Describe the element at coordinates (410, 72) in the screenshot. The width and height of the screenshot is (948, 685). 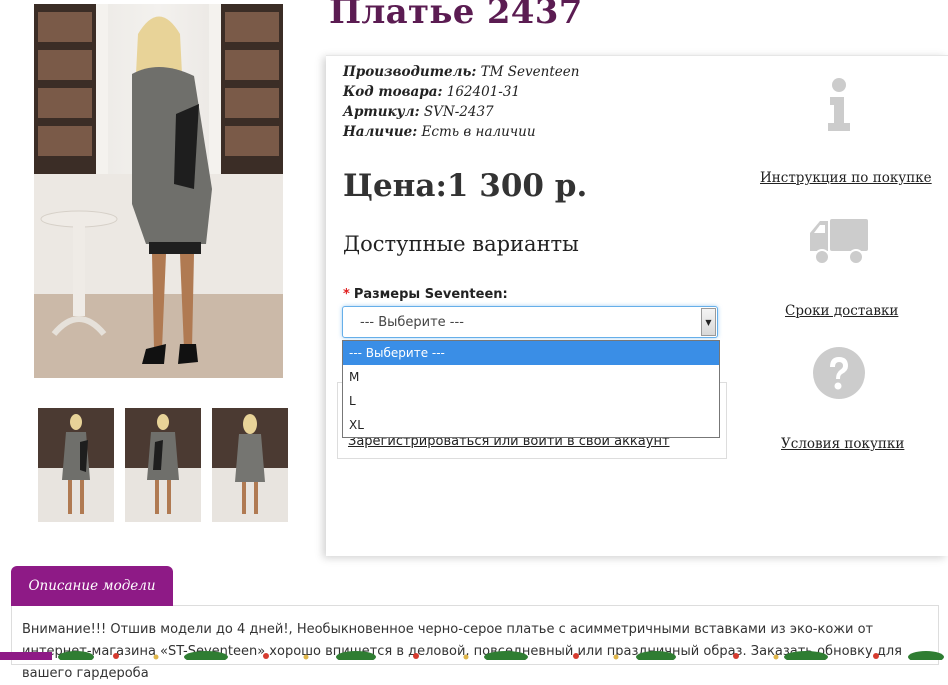
I see `spec-manufacturer-label: Производитель:` at that location.